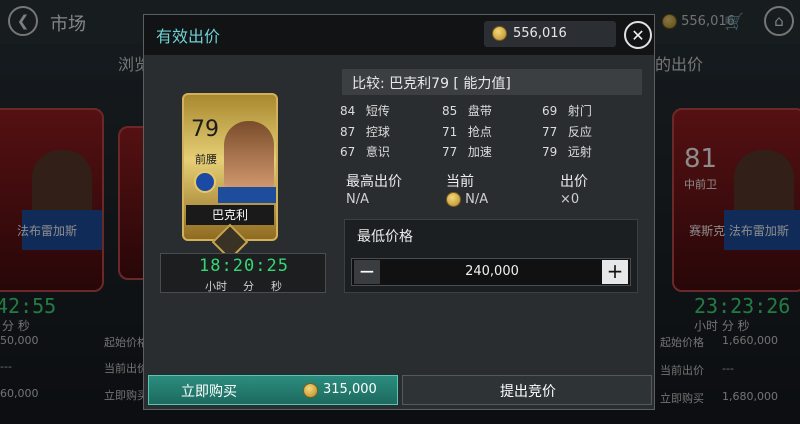 This screenshot has width=800, height=424. I want to click on timer-unit-seconds: 秒, so click(276, 286).